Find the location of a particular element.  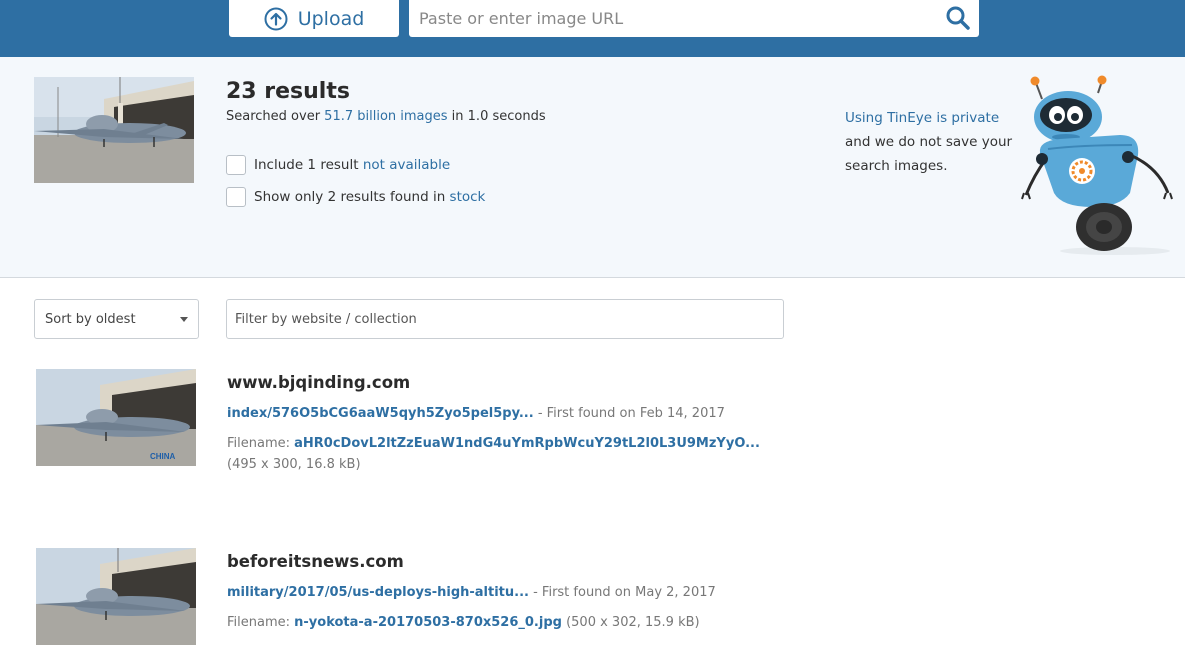

first-found-text: - First found on May 2, 2017 is located at coordinates (622, 592).